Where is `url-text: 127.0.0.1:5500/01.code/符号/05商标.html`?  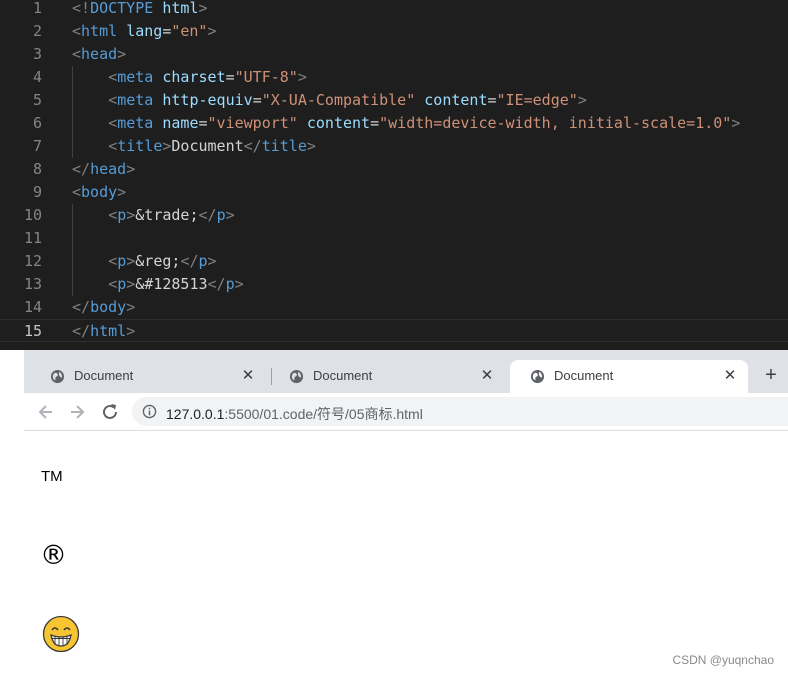
url-text: 127.0.0.1:5500/01.code/符号/05商标.html is located at coordinates (294, 414).